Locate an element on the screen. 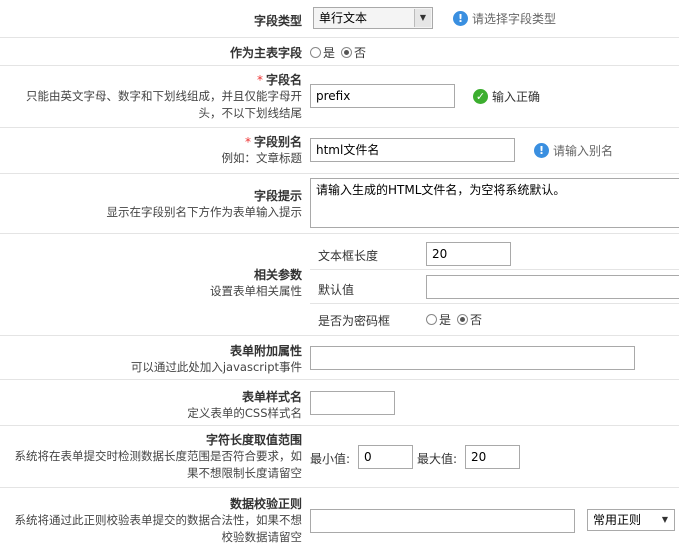  field-alias-row: * 字段别名 例如：文章标题 html文件名 ! 请输入别名 is located at coordinates (339, 151).